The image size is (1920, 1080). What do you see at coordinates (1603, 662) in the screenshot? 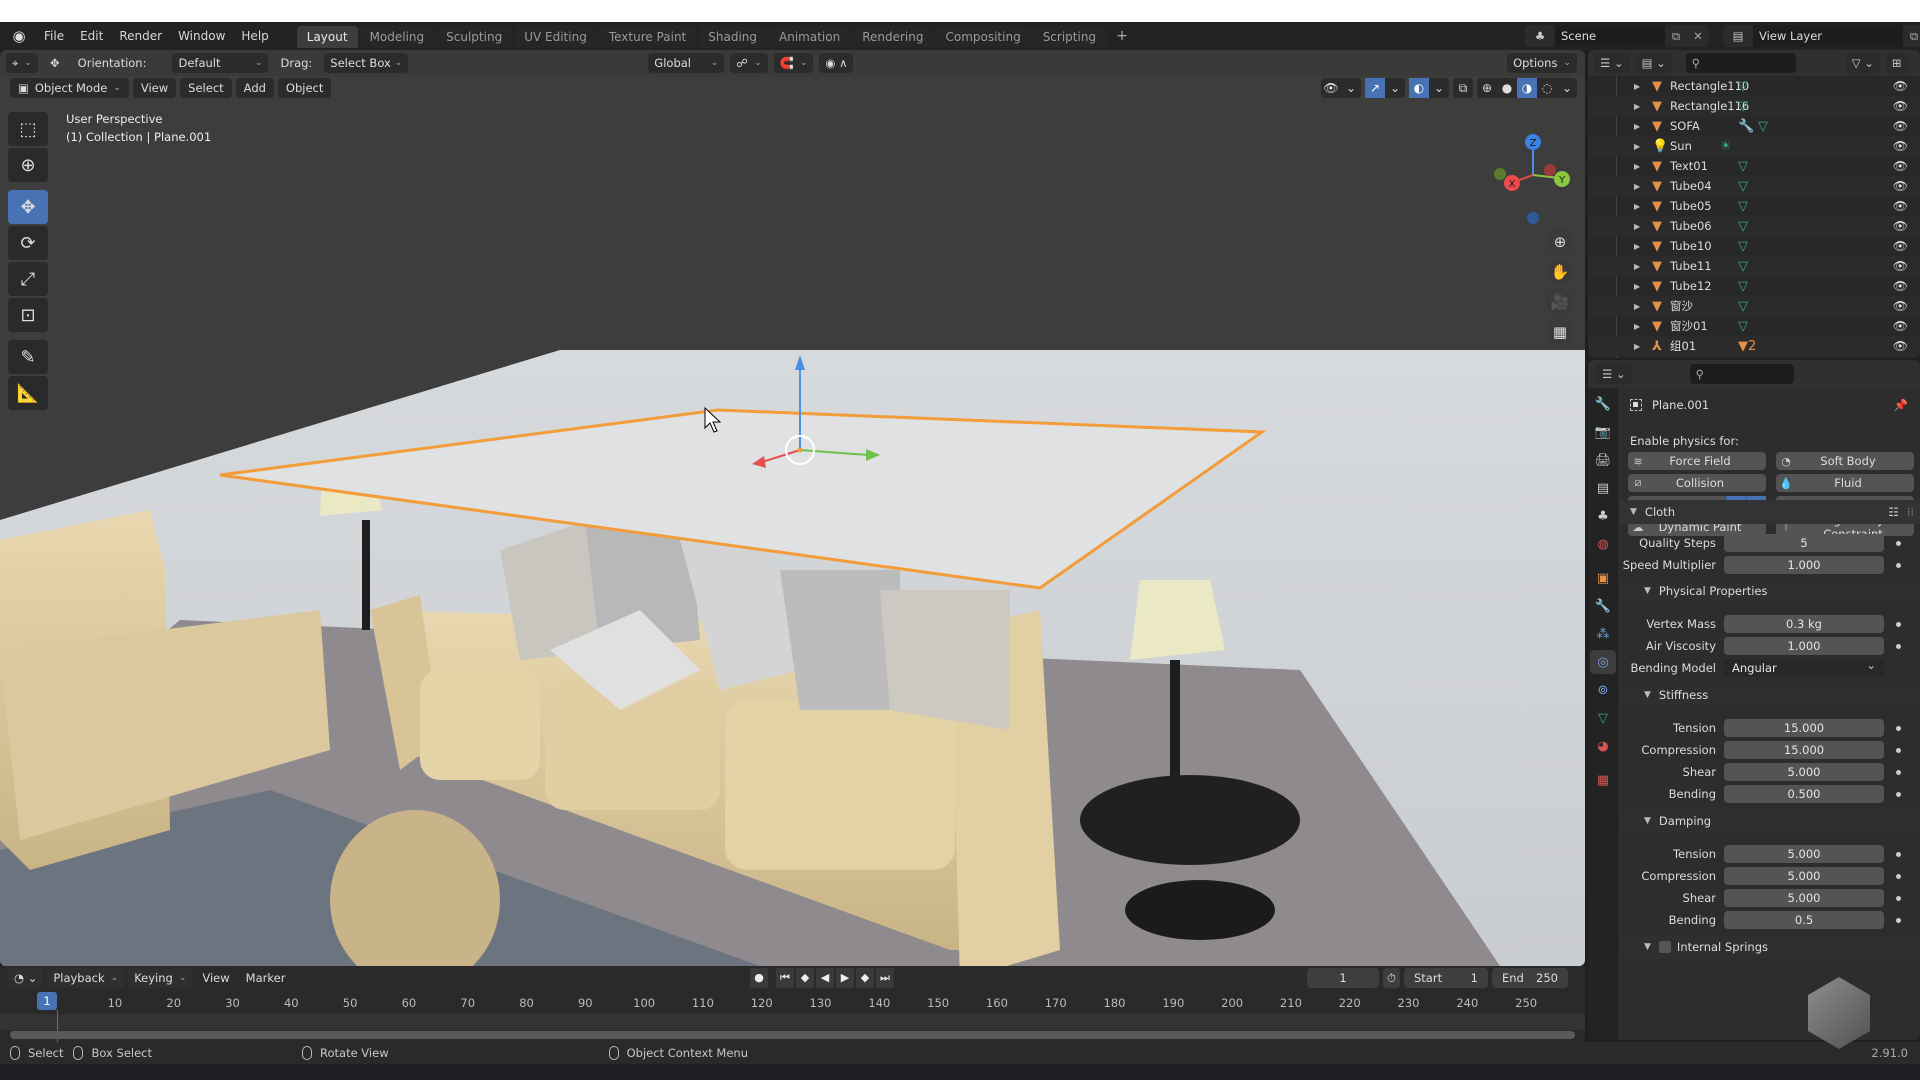
I see `physics-tab-icon: ◎` at bounding box center [1603, 662].